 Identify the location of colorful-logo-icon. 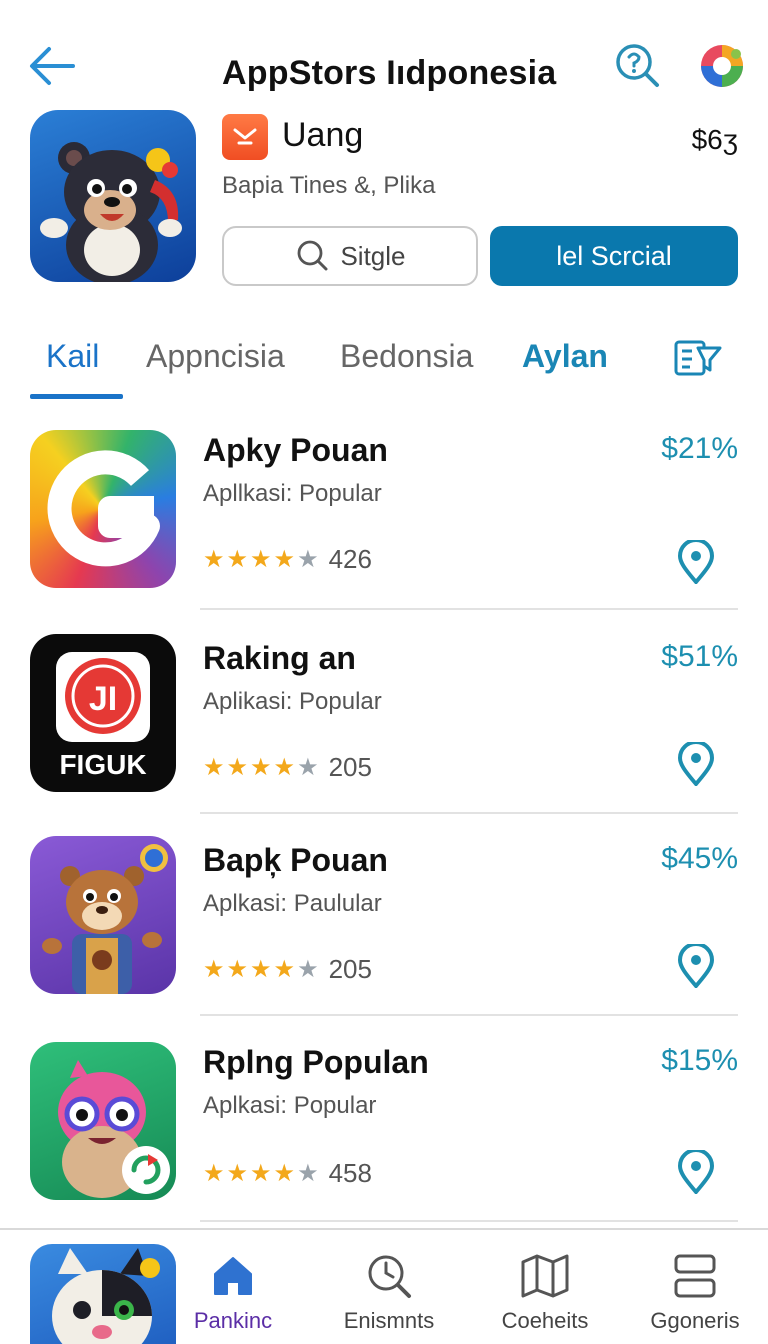
(722, 66).